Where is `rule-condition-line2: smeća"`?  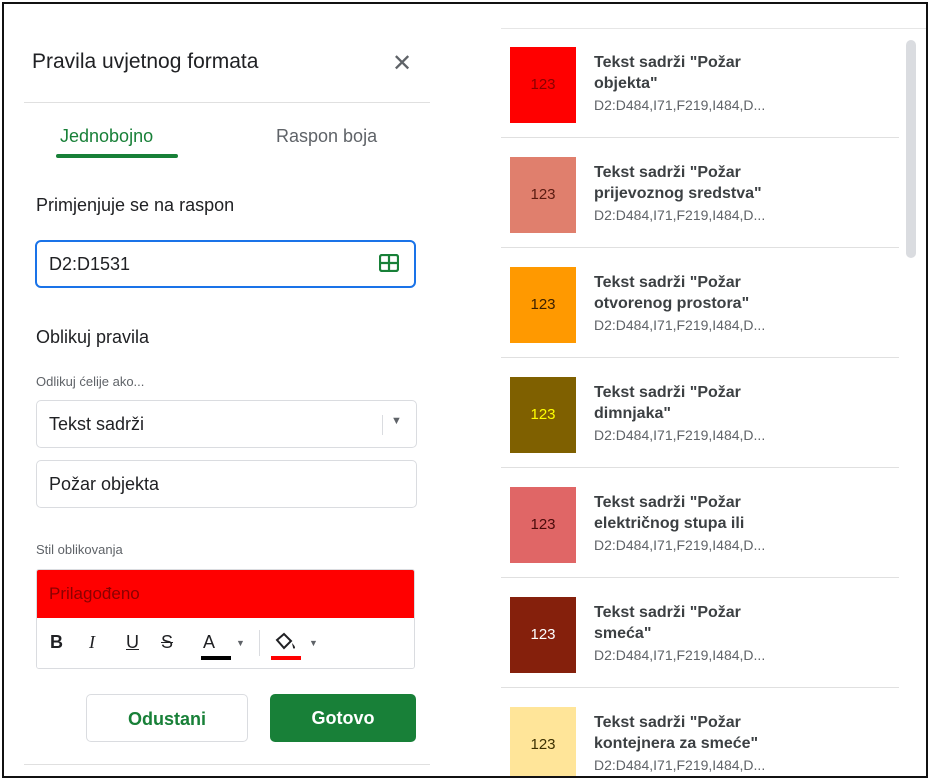
rule-condition-line2: smeća" is located at coordinates (623, 633).